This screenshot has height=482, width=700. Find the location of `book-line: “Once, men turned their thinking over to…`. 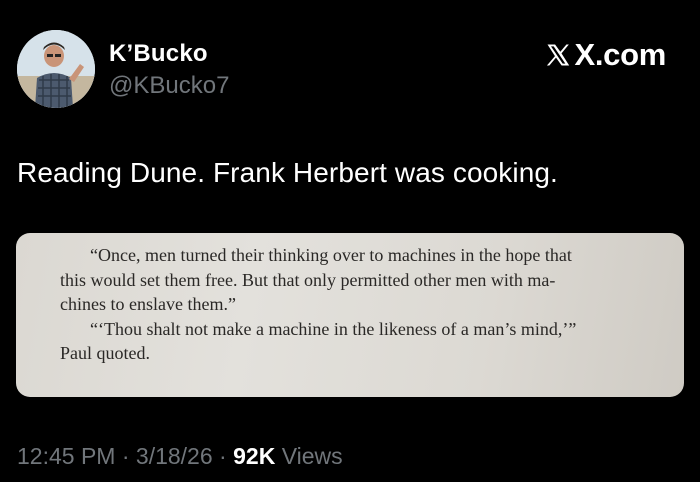

book-line: “Once, men turned their thinking over to… is located at coordinates (331, 255).